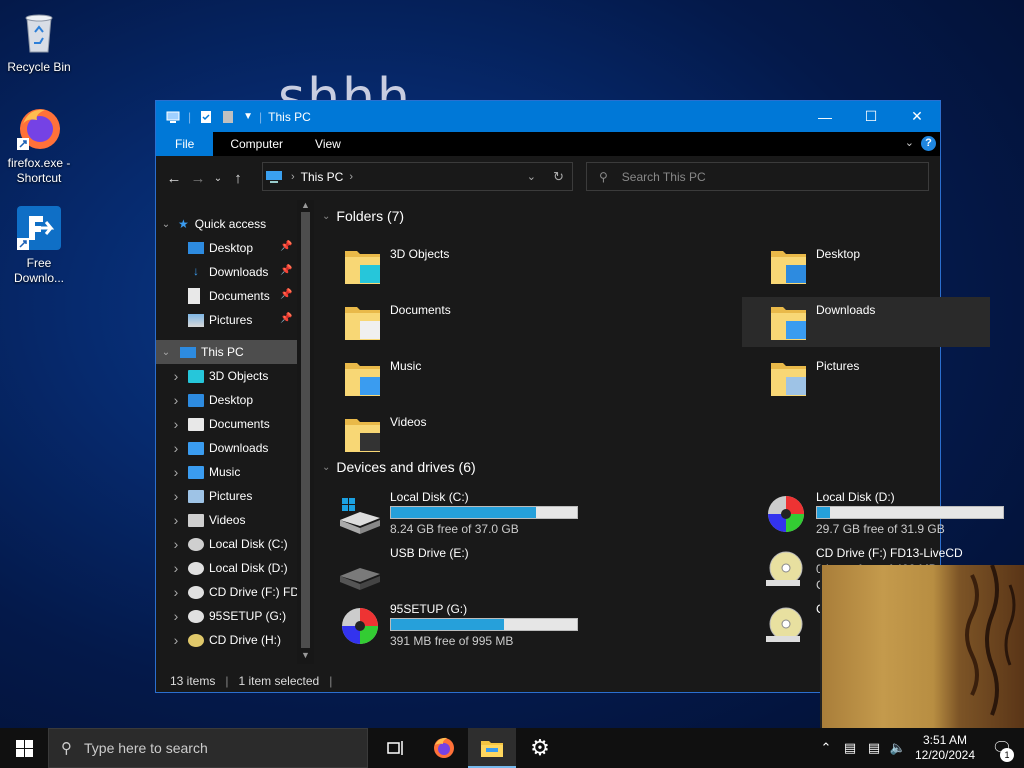 This screenshot has height=768, width=1024. I want to click on nav-pc-item: › 95SETUP (G:), so click(235, 616).